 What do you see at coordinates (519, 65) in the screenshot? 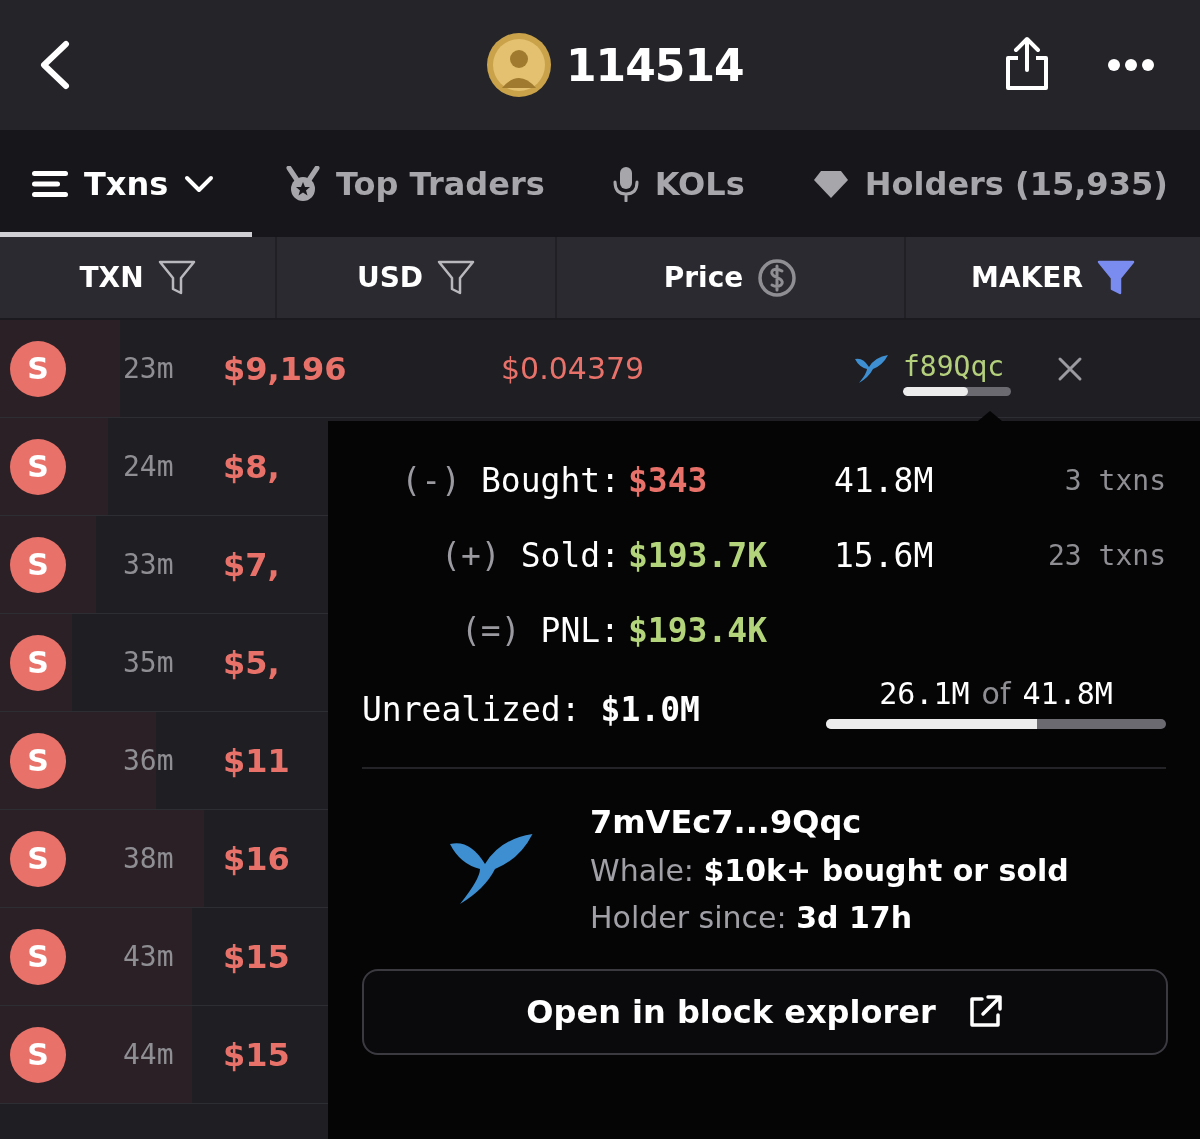
I see `avatar` at bounding box center [519, 65].